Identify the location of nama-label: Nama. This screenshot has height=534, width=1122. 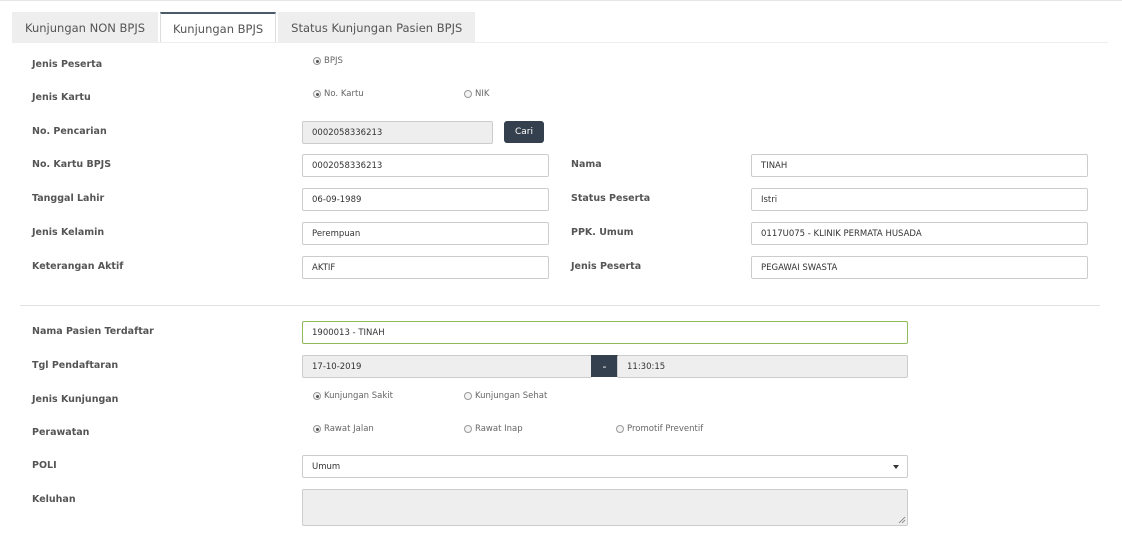
(586, 164).